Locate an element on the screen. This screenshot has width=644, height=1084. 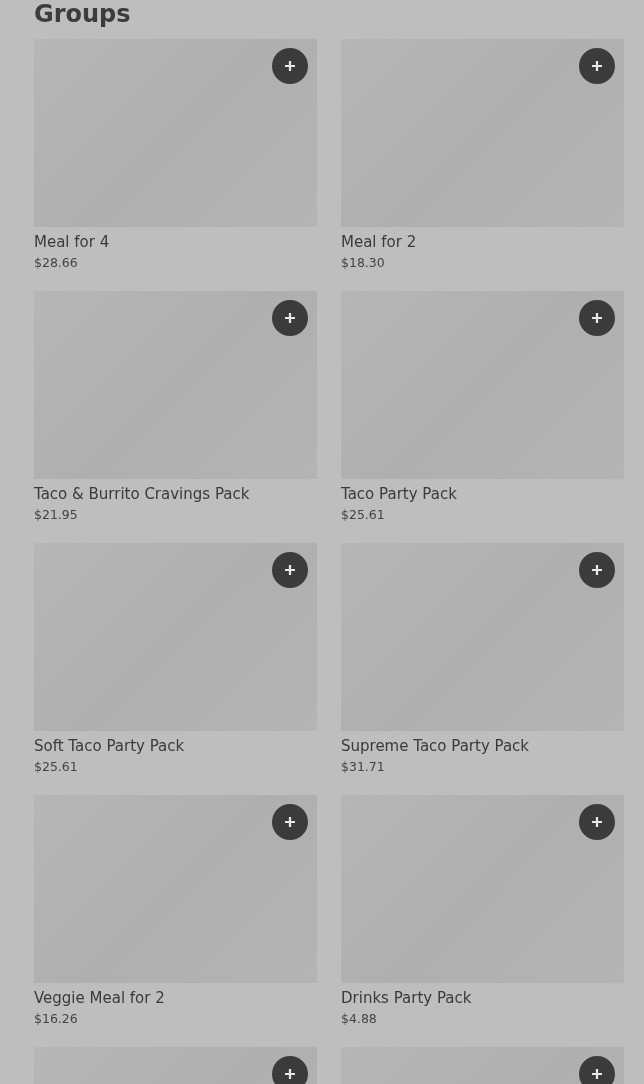
item-price: $28.66 is located at coordinates (56, 263).